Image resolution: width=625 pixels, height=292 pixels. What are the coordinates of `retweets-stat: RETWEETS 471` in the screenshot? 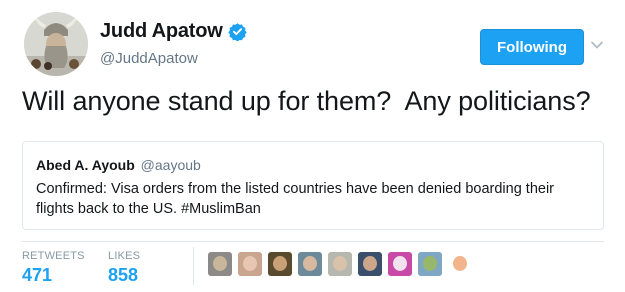 It's located at (53, 268).